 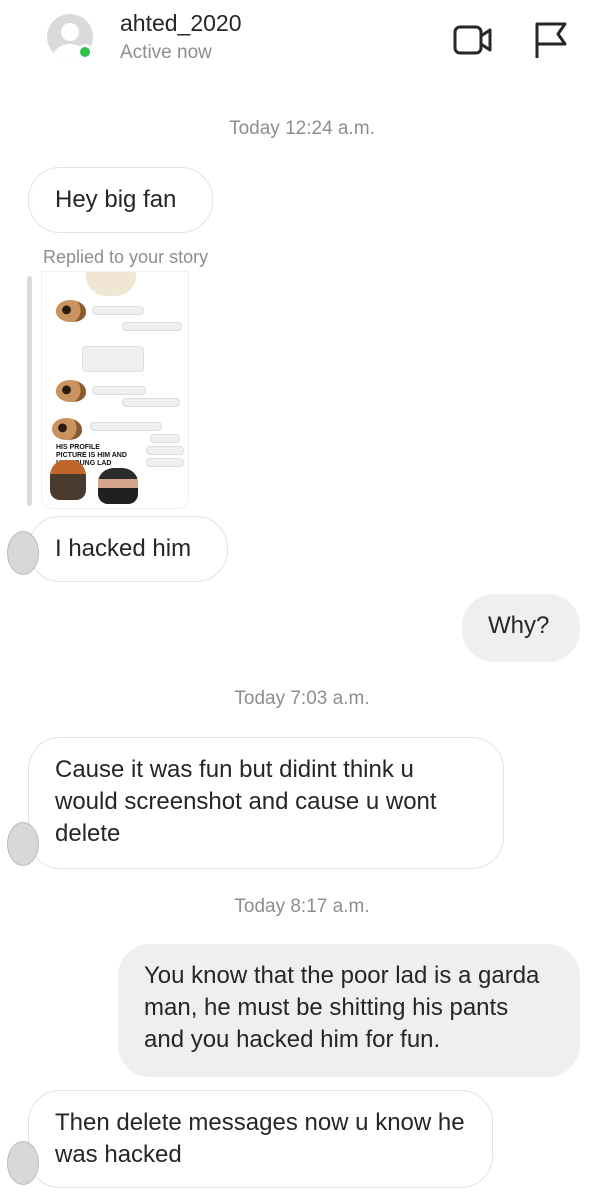 What do you see at coordinates (126, 257) in the screenshot?
I see `story-reply-label: Replied to your story` at bounding box center [126, 257].